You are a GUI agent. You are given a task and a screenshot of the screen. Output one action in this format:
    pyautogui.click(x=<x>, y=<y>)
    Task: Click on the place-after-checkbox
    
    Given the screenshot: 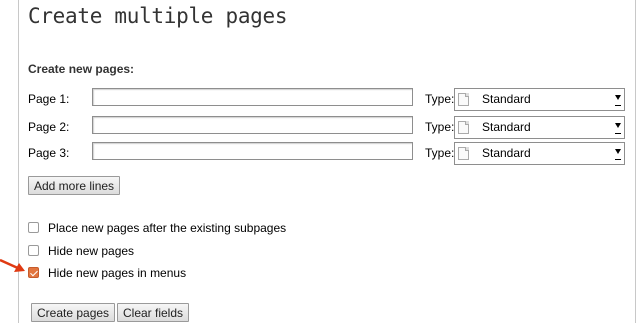 What is the action you would take?
    pyautogui.click(x=33, y=227)
    